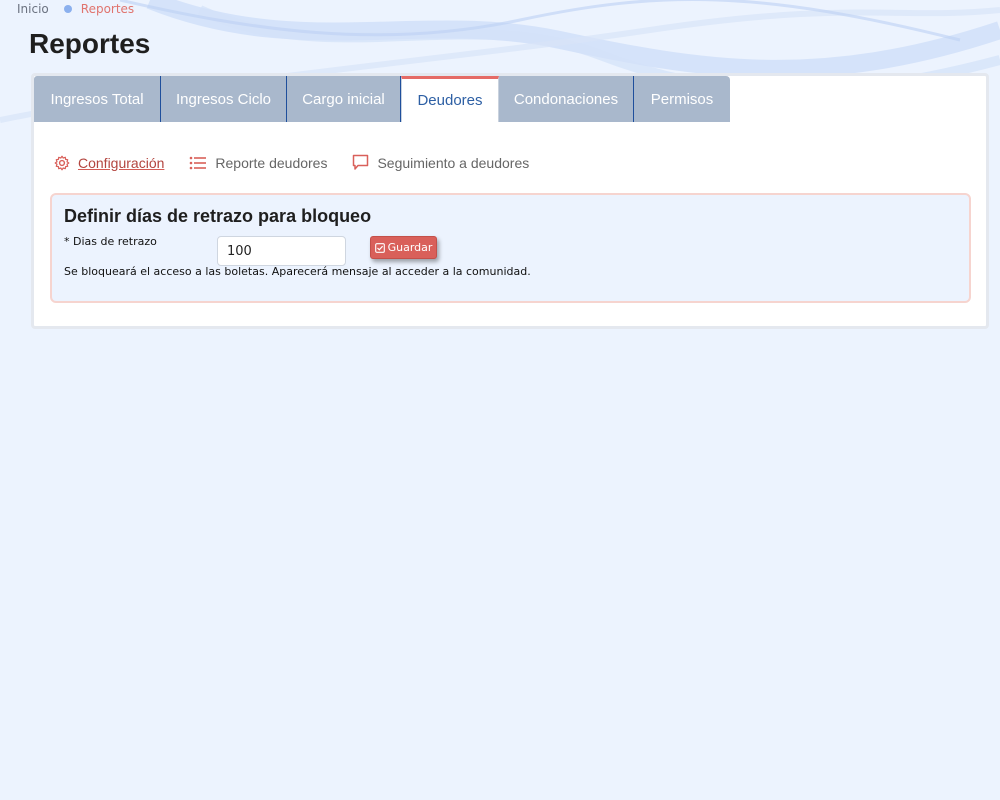 The image size is (1000, 800). I want to click on breadcrumb-home-link: Inicio, so click(33, 9).